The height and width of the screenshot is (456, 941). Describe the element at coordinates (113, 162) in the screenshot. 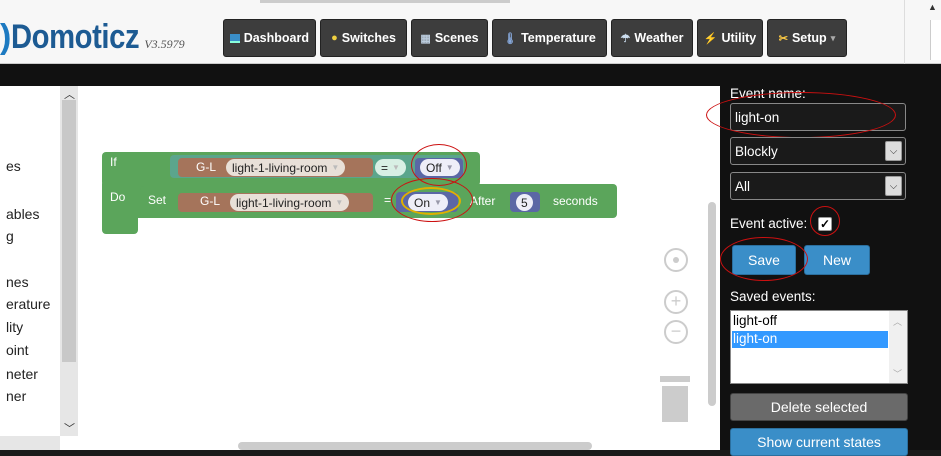

I see `if-label: If` at that location.